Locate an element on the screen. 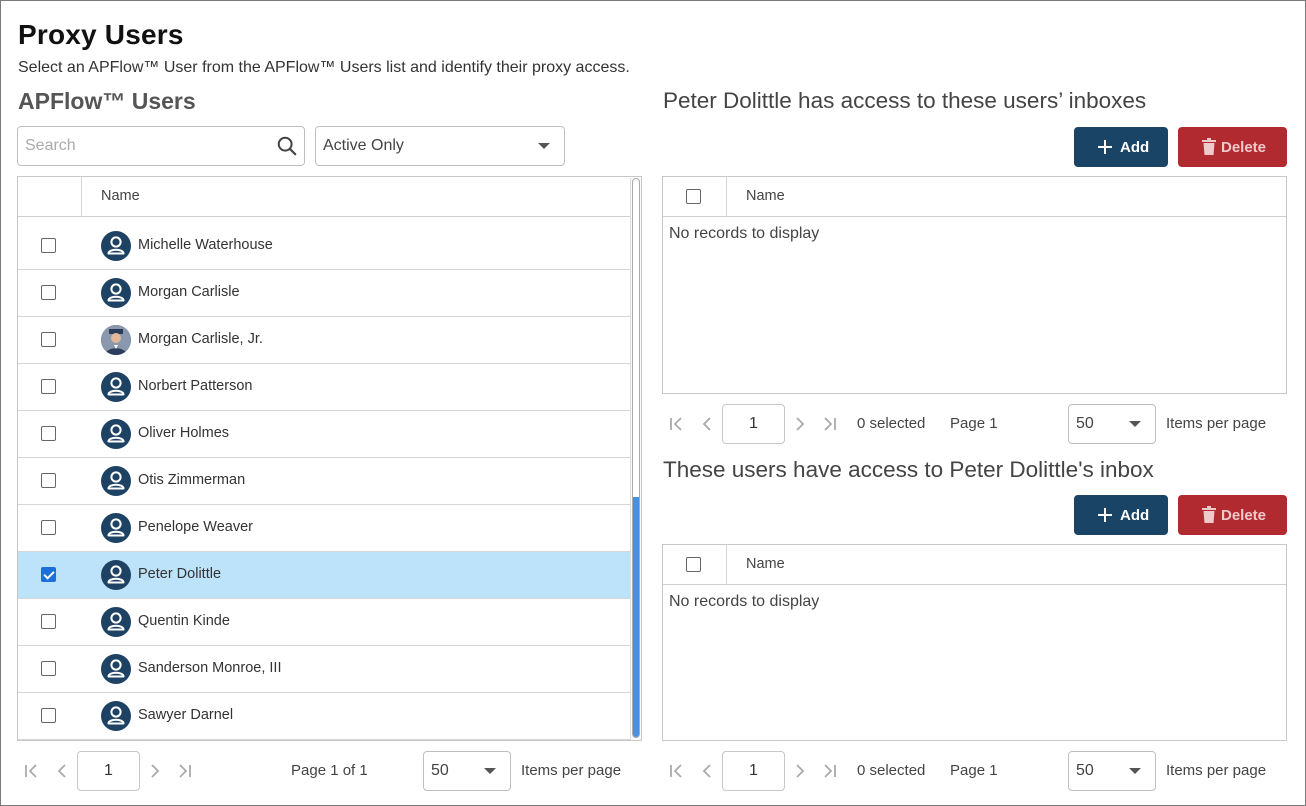  status-filter-dropdown: Active Only is located at coordinates (440, 146).